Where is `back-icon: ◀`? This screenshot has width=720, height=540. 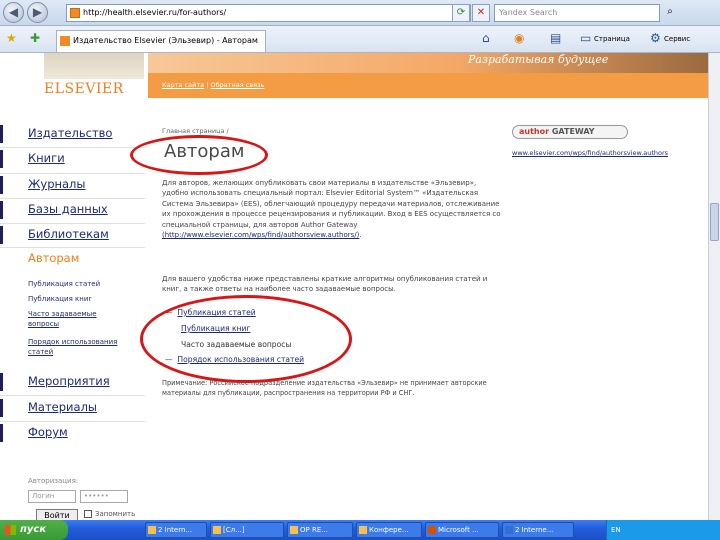
back-icon: ◀ is located at coordinates (13, 12).